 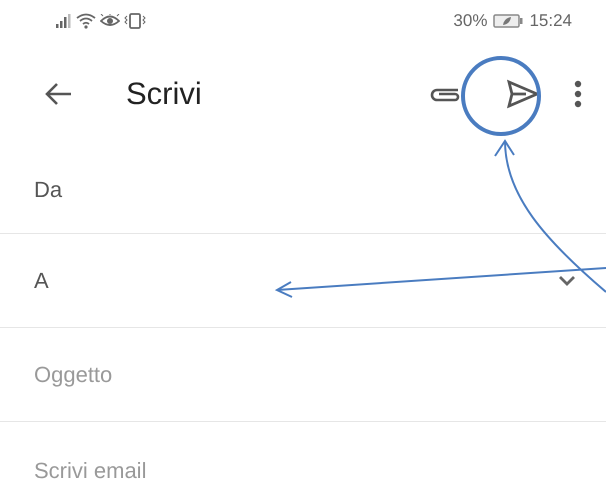 What do you see at coordinates (41, 281) in the screenshot?
I see `field-label: A` at bounding box center [41, 281].